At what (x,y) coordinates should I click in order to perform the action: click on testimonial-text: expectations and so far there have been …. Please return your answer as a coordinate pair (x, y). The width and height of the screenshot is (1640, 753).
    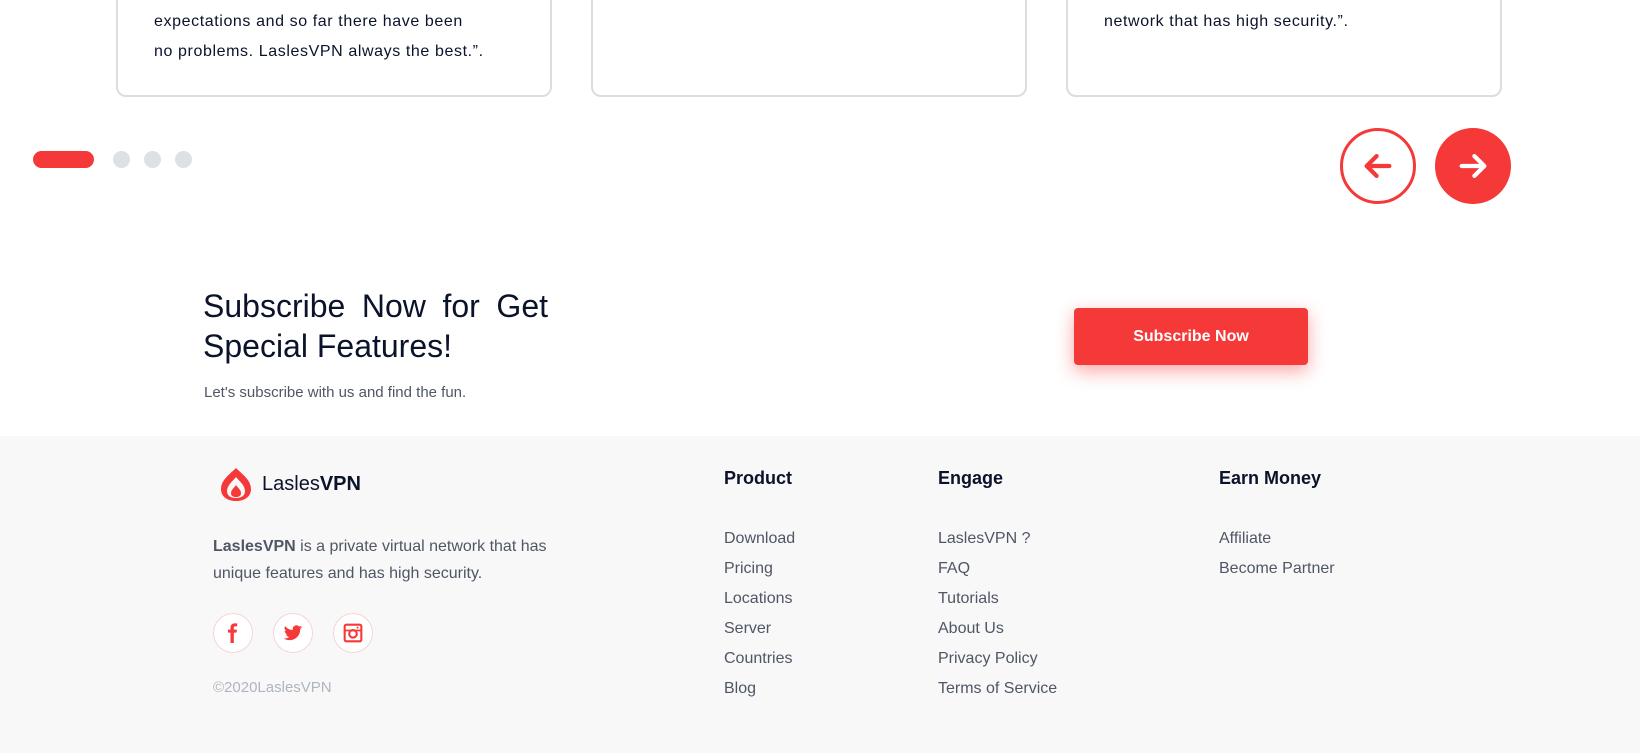
    Looking at the image, I should click on (319, 36).